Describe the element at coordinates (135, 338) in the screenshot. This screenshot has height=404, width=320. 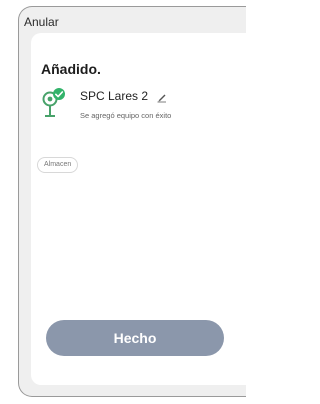
I see `done-button: Hecho` at that location.